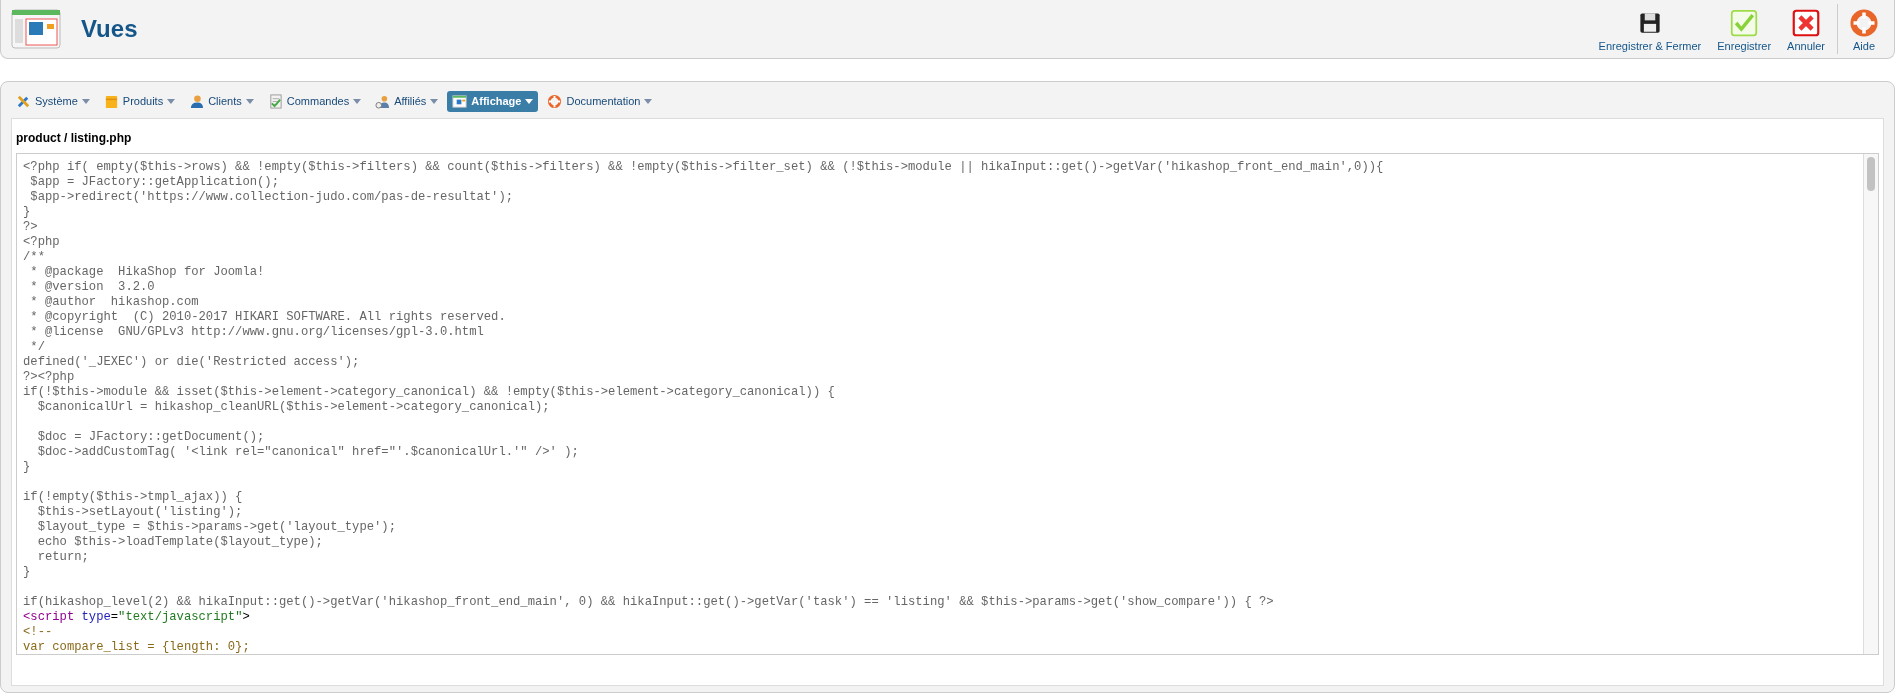  Describe the element at coordinates (1744, 23) in the screenshot. I see `checkmark-icon` at that location.